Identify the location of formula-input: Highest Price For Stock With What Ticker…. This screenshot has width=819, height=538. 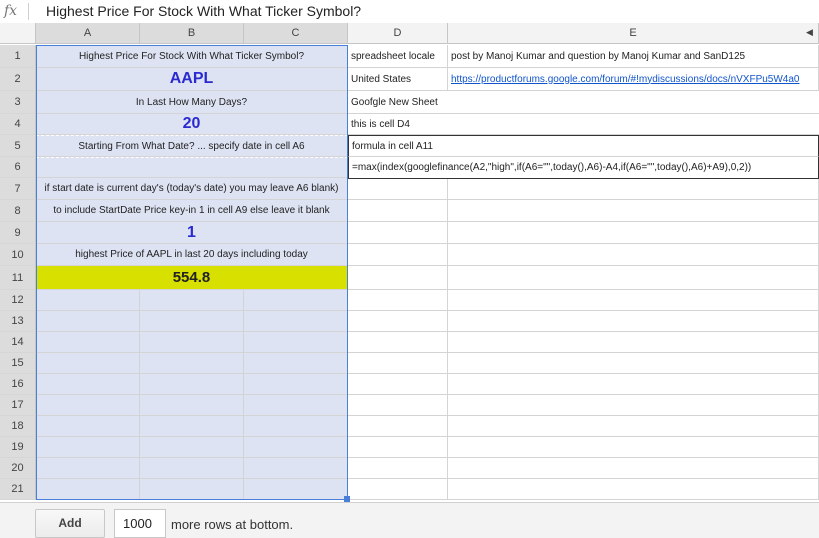
(203, 11).